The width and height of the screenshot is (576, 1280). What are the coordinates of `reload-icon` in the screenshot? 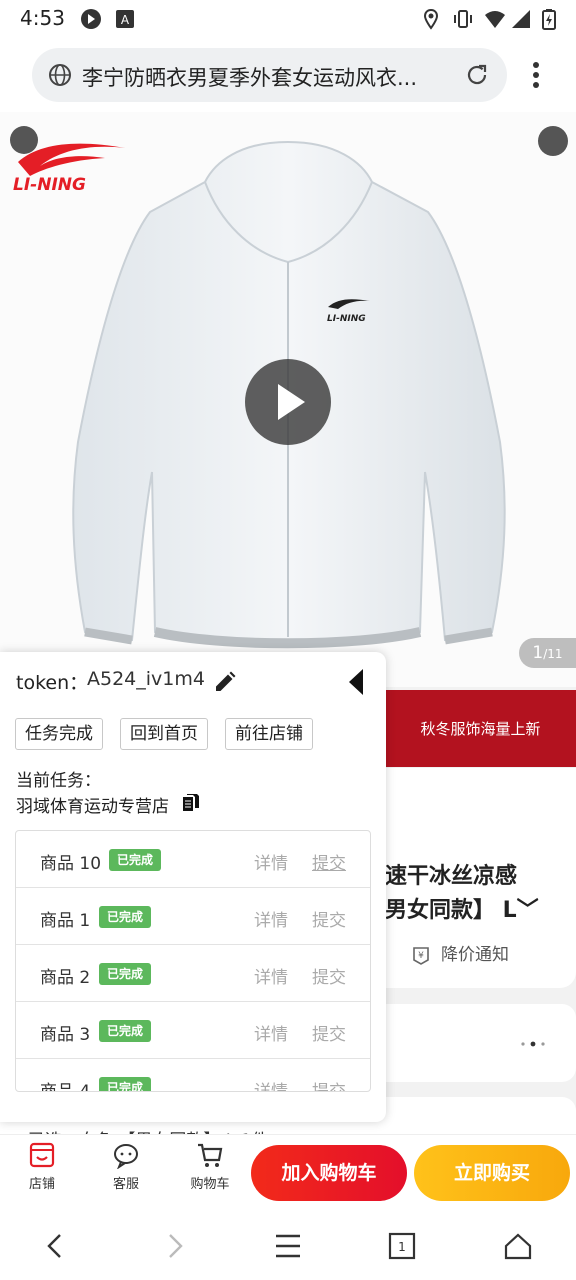 It's located at (477, 75).